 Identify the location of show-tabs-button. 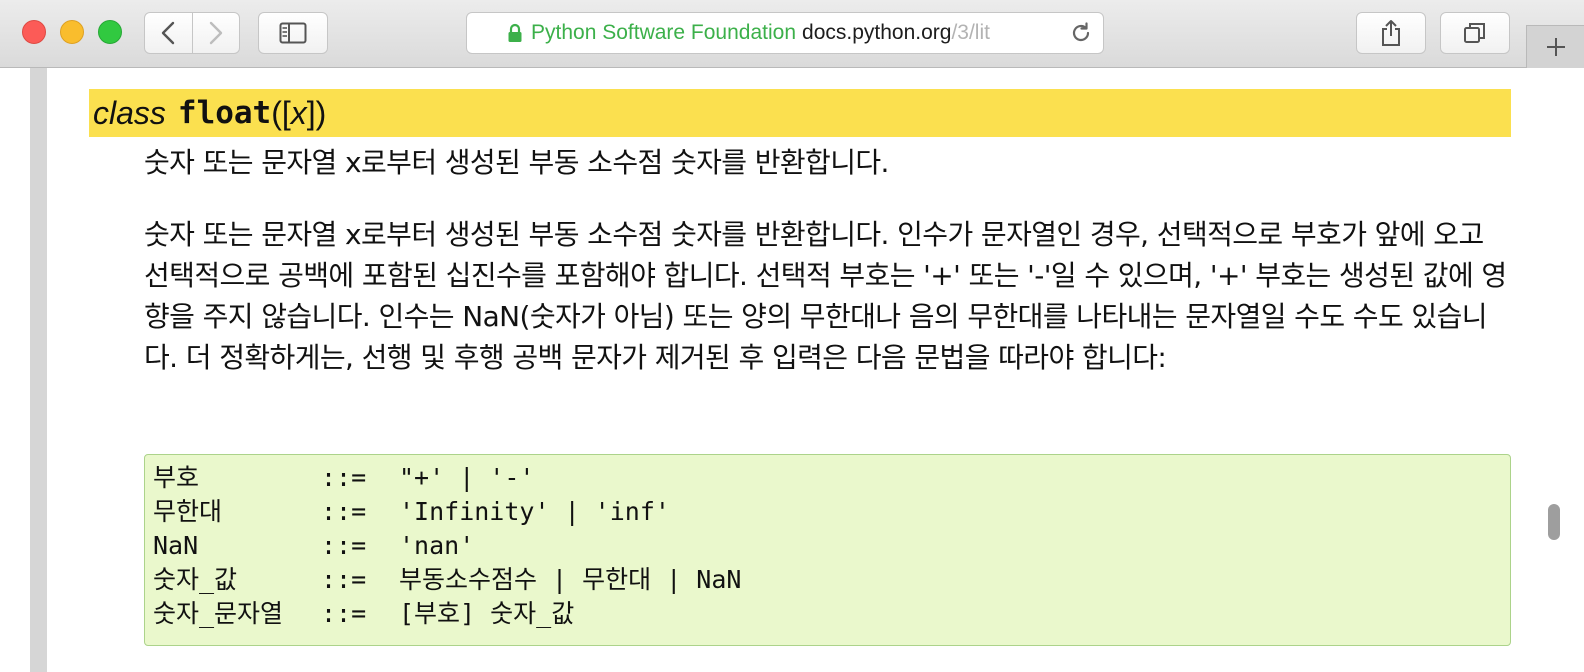
(1475, 33).